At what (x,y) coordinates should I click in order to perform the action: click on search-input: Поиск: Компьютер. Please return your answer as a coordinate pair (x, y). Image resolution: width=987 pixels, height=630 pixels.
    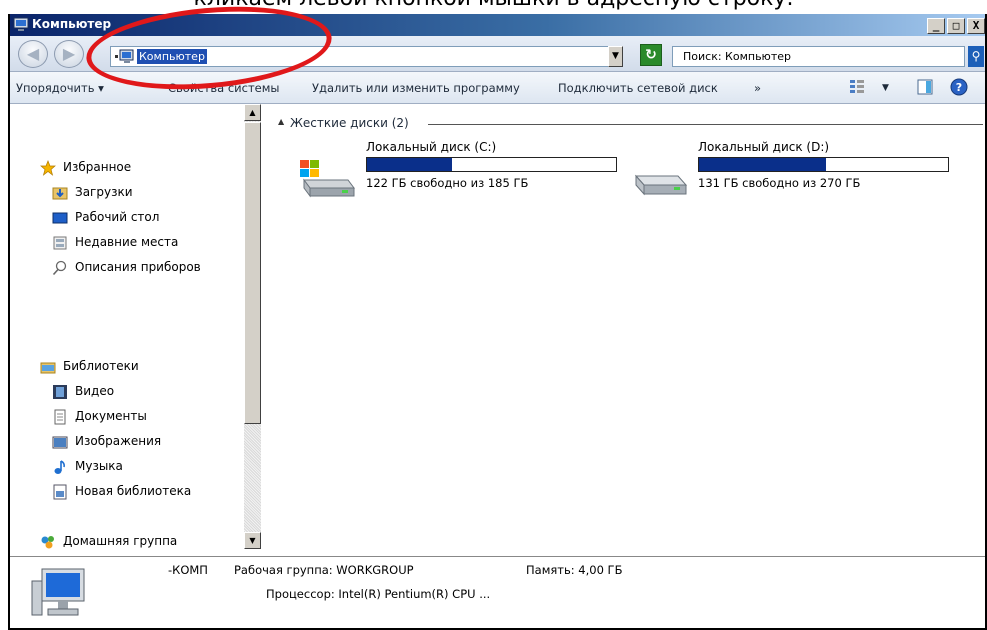
    Looking at the image, I should click on (818, 56).